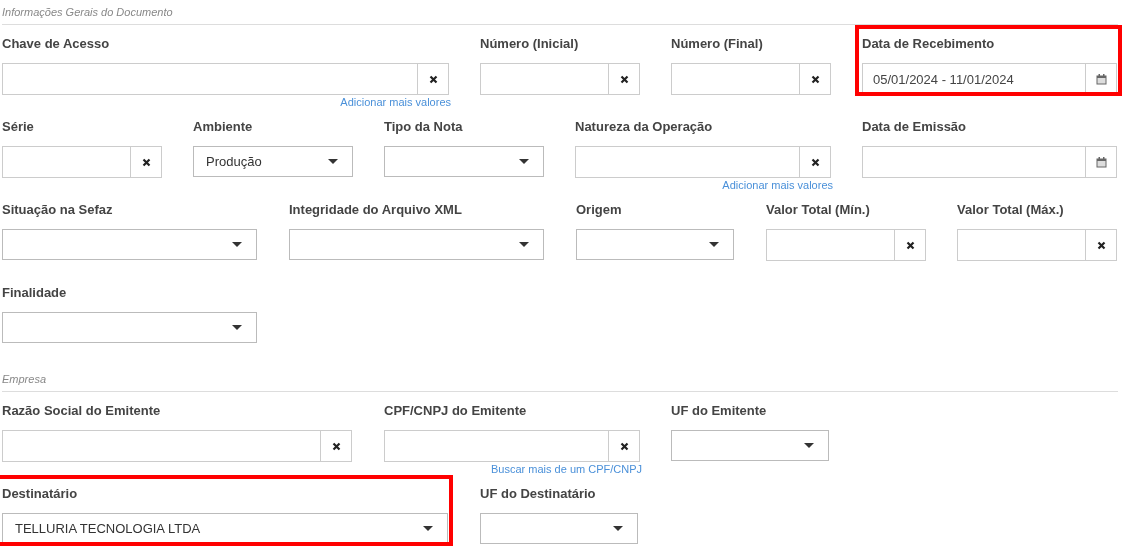  What do you see at coordinates (423, 127) in the screenshot?
I see `field-label: Tipo da Nota` at bounding box center [423, 127].